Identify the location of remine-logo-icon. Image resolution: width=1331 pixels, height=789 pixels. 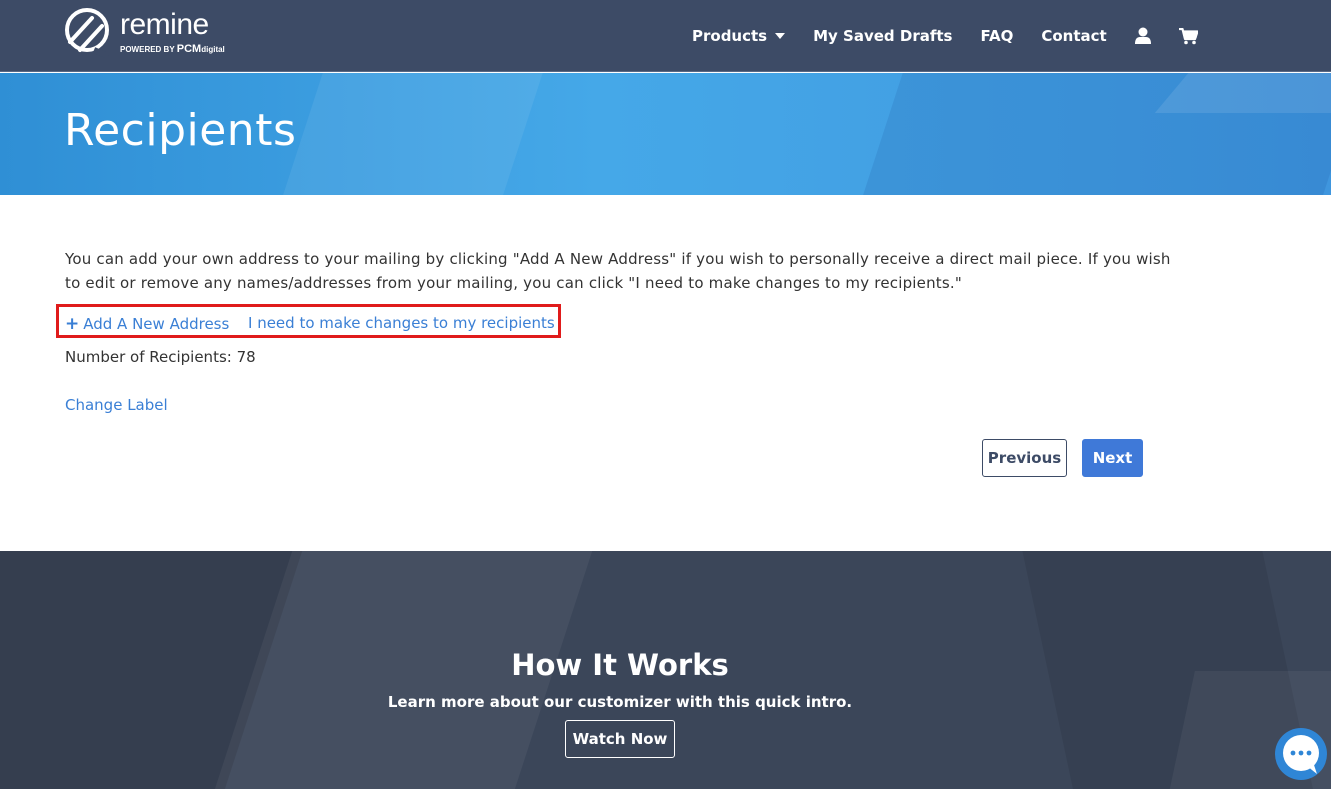
(87, 33).